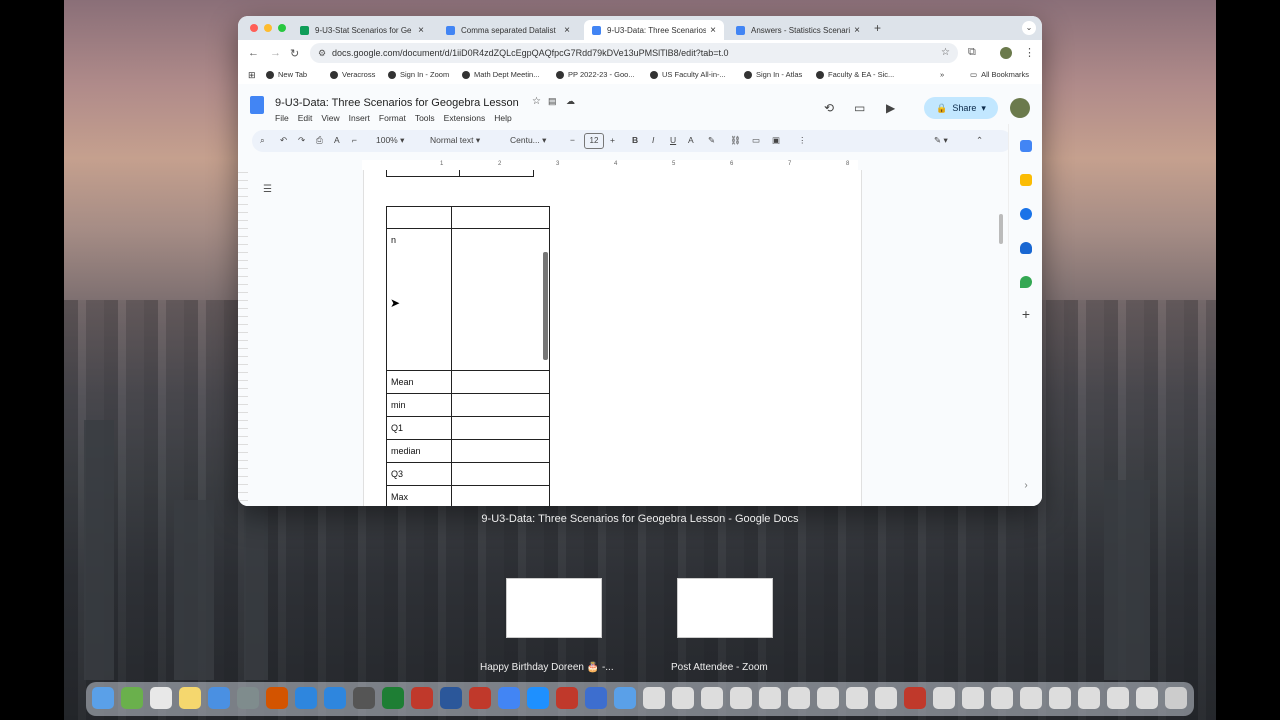  What do you see at coordinates (283, 140) in the screenshot?
I see `undo-icon: ↶` at bounding box center [283, 140].